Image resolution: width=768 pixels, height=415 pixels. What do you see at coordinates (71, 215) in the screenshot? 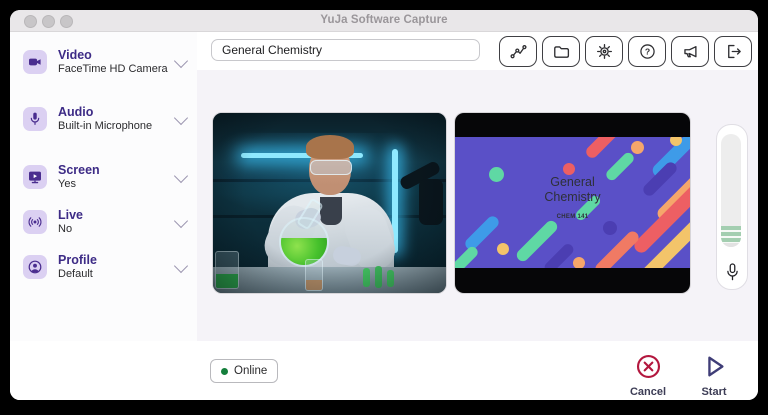
I see `sidebar-item-label: Live` at bounding box center [71, 215].